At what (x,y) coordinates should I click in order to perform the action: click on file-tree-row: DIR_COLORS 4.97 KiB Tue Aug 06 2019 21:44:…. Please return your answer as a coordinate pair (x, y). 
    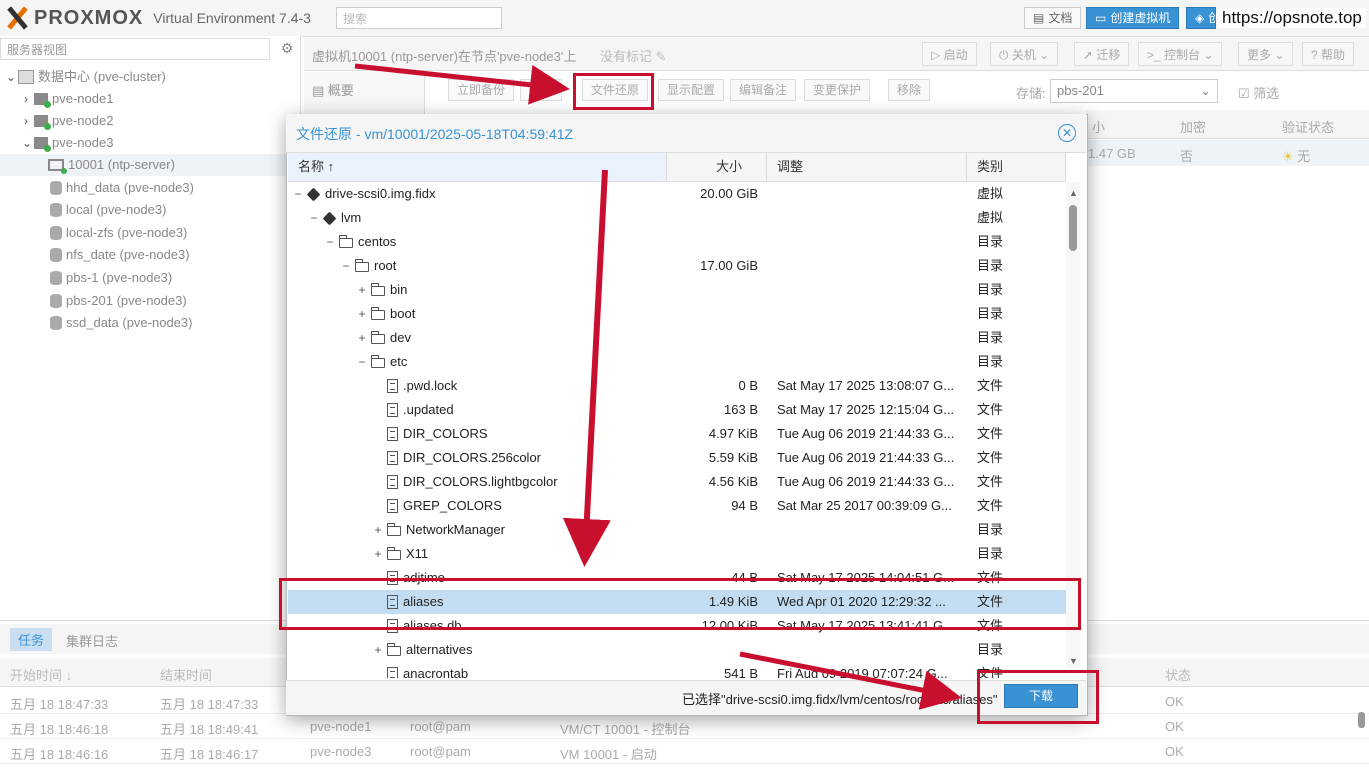
    Looking at the image, I should click on (677, 434).